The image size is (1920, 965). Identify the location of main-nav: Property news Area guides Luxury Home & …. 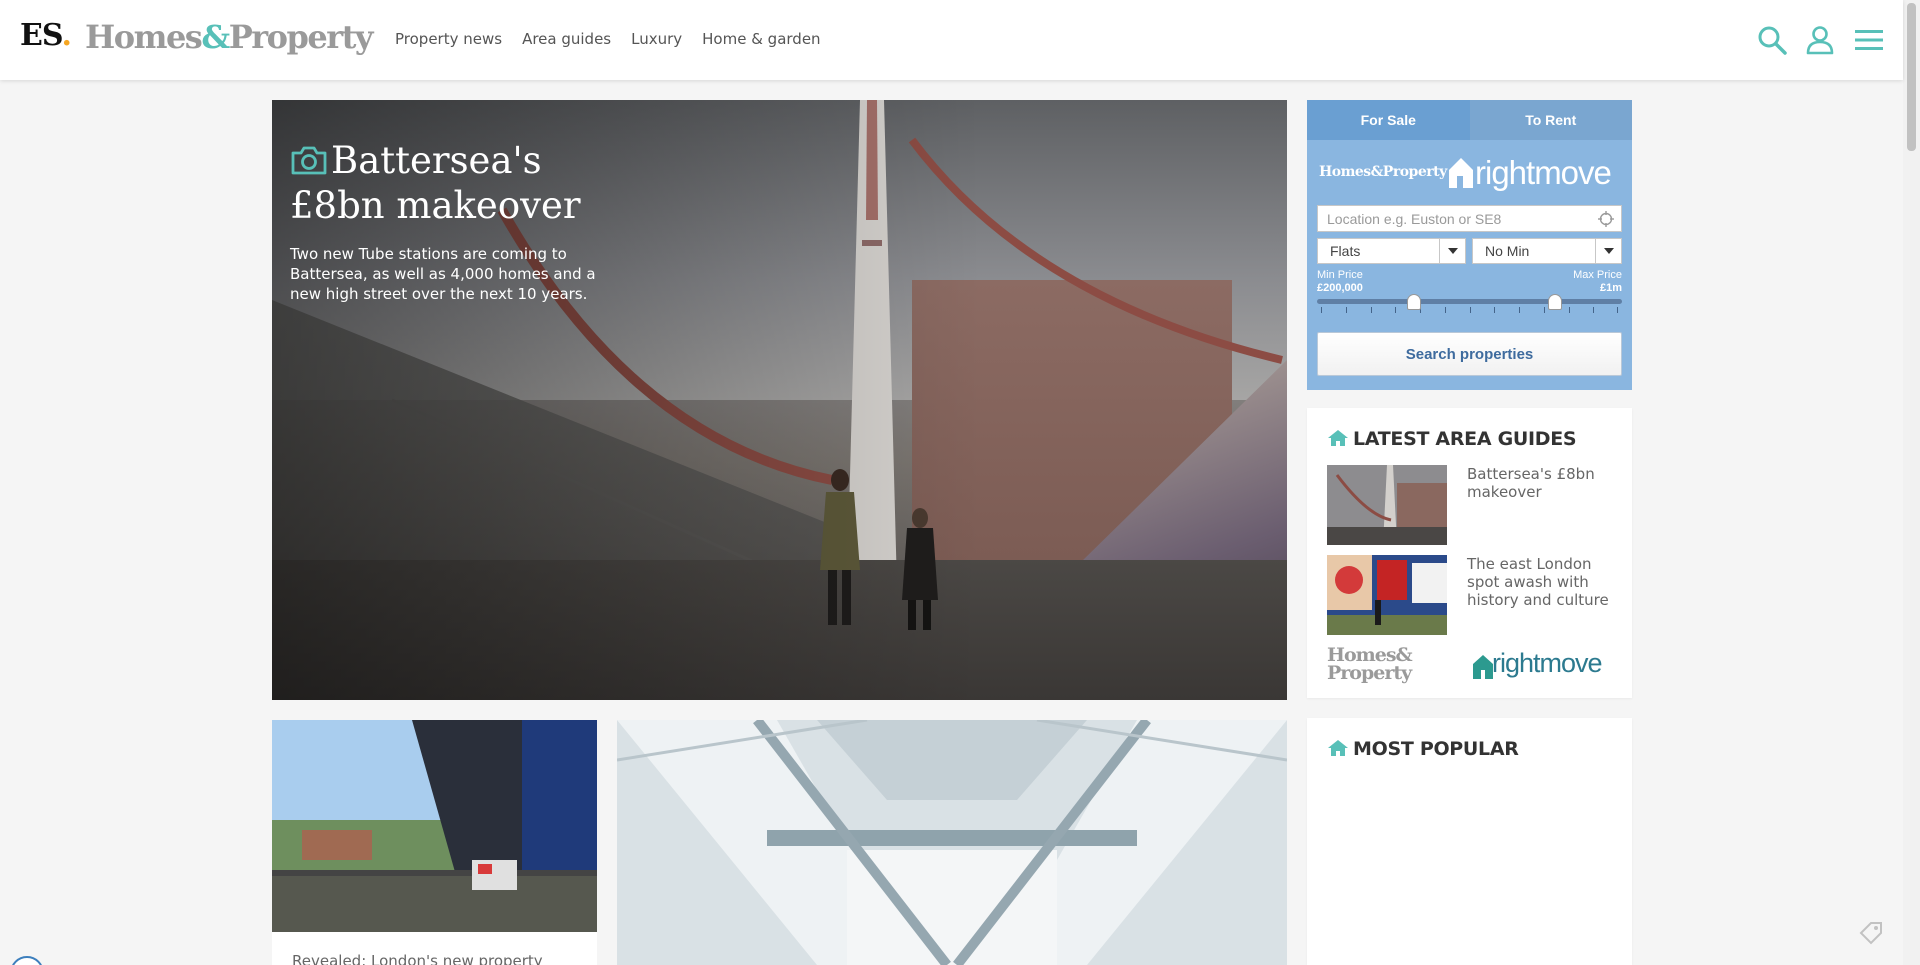
(608, 39).